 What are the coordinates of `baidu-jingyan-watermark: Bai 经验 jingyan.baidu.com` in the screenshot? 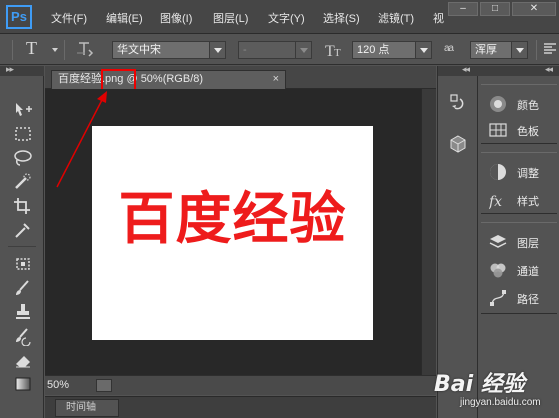 It's located at (490, 391).